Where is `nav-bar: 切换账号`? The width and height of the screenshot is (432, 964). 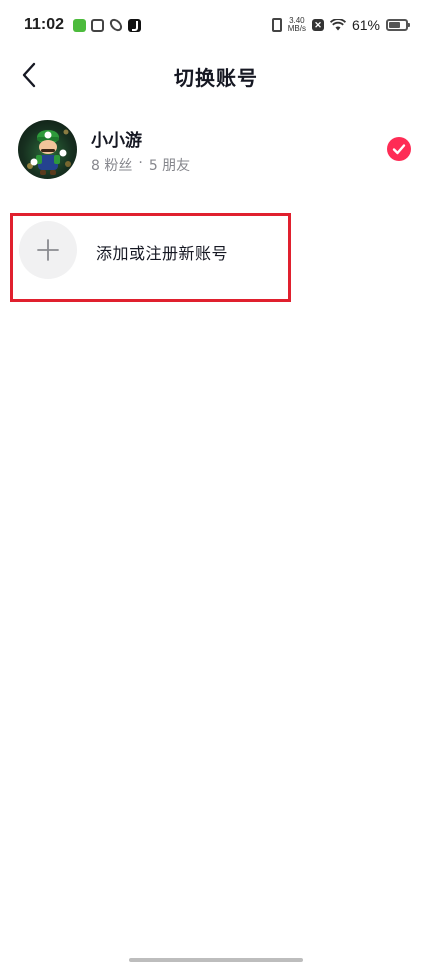
nav-bar: 切换账号 is located at coordinates (216, 75).